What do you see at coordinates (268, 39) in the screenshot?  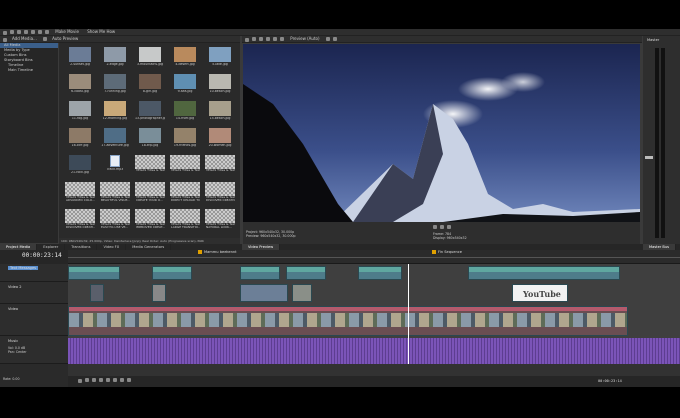 I see `save-snapshot-icon` at bounding box center [268, 39].